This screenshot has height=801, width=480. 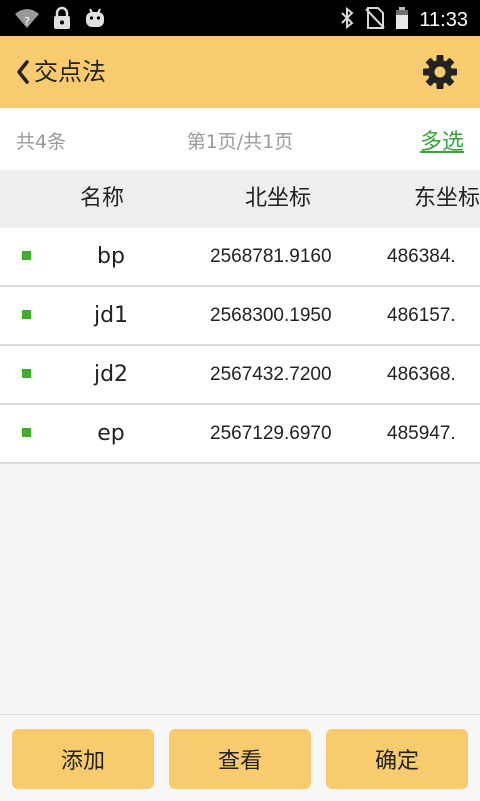 I want to click on table-header: 名称 北坐标 东坐标, so click(x=240, y=199).